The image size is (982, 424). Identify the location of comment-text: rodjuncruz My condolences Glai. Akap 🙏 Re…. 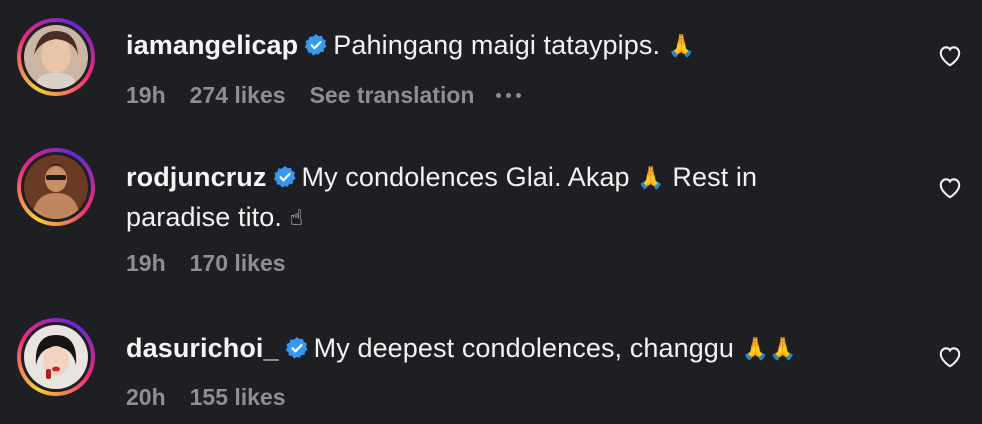
(516, 198).